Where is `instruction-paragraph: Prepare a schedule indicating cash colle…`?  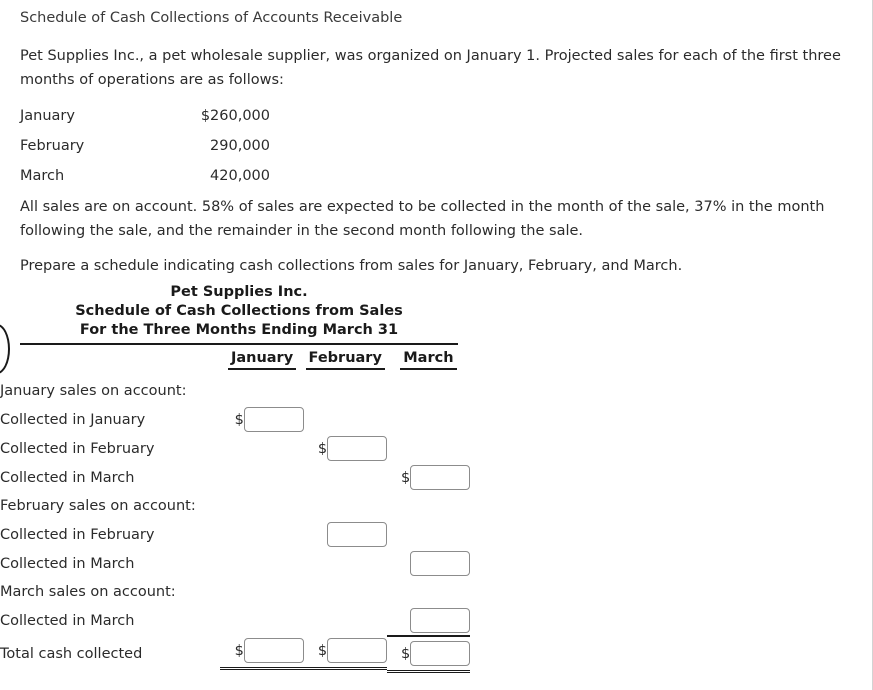
instruction-paragraph: Prepare a schedule indicating cash colle… is located at coordinates (351, 266).